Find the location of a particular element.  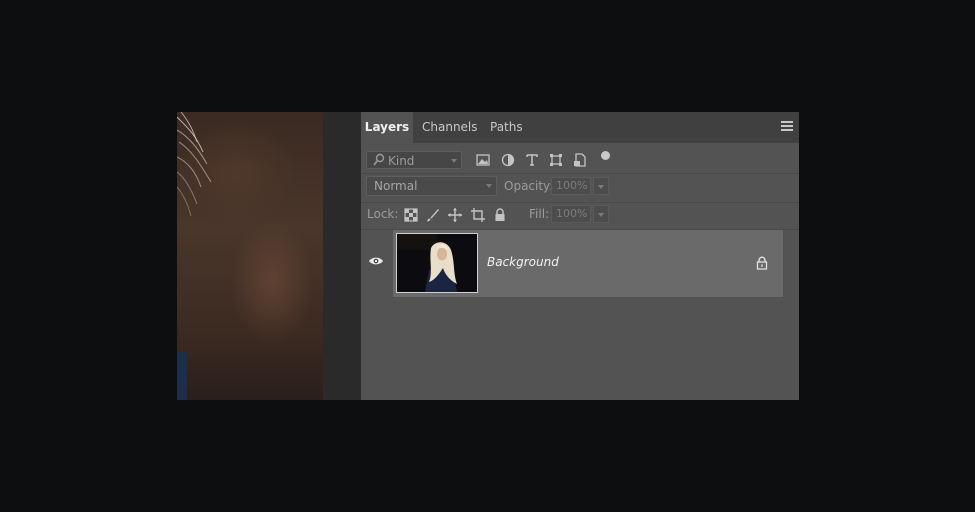

lock-transparent-pixels-icon is located at coordinates (411, 215).